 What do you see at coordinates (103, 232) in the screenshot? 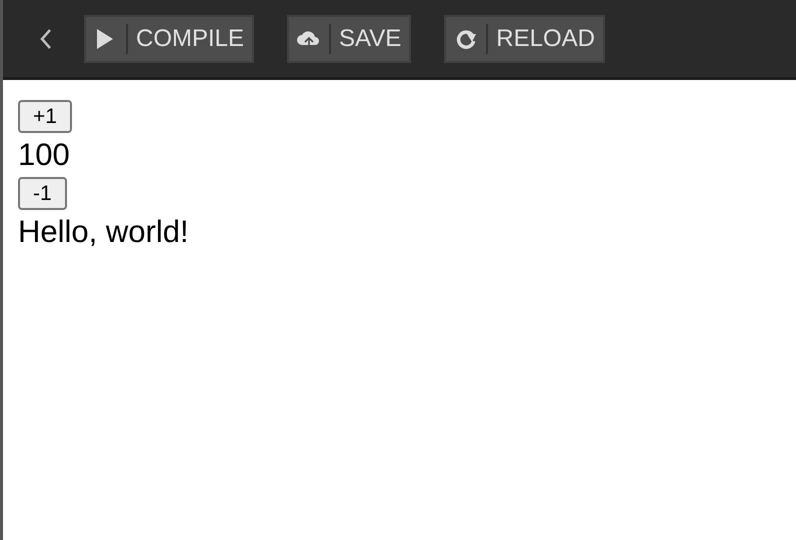
I see `output-text: Hello, world!` at bounding box center [103, 232].